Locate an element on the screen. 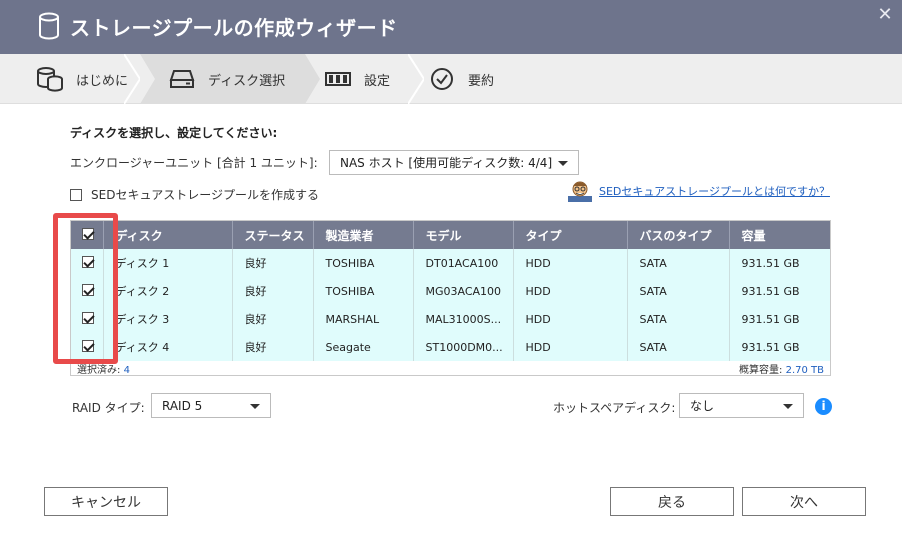 The height and width of the screenshot is (541, 902). enclosure-label: エンクロージャーユニット [合計 1 ユニット]: is located at coordinates (194, 163).